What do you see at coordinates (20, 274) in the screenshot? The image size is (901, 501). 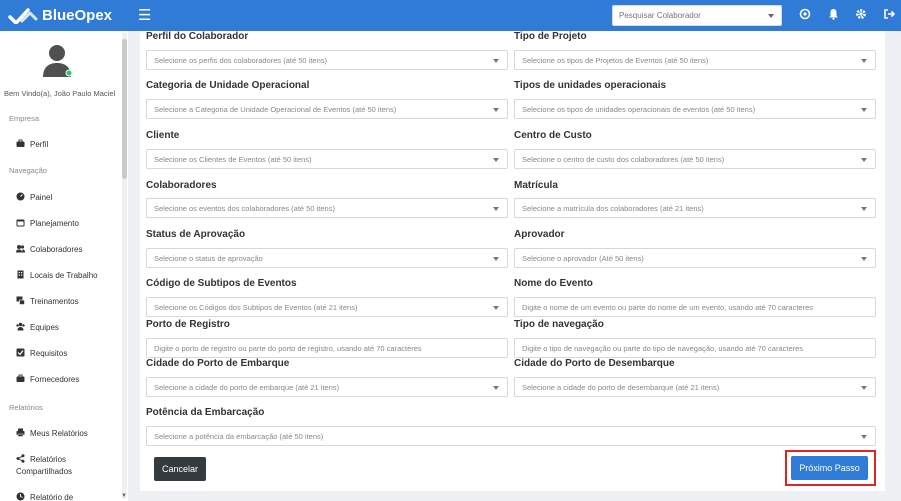 I see `building-icon` at bounding box center [20, 274].